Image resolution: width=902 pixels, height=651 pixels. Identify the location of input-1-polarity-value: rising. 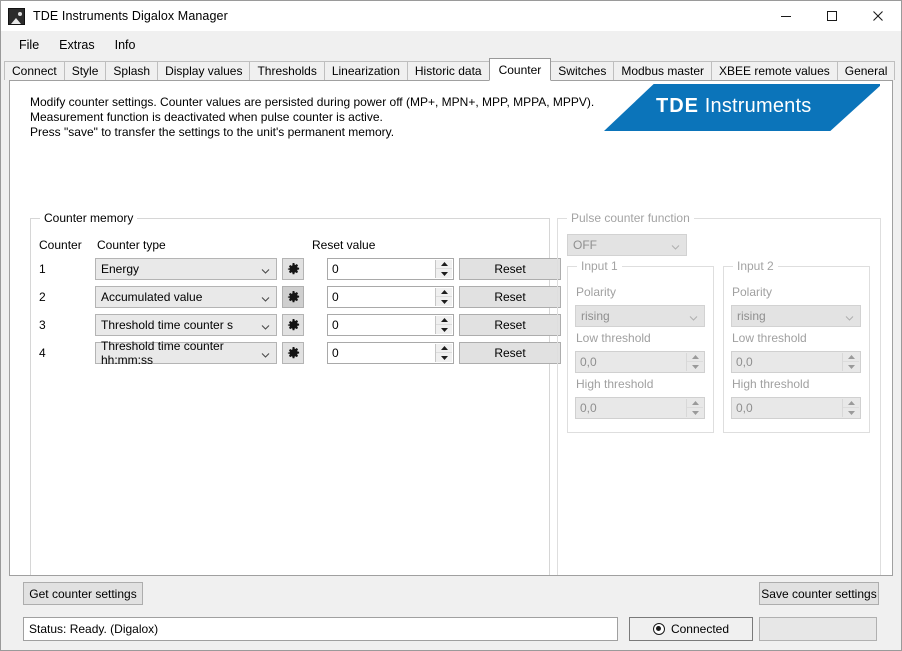
(595, 316).